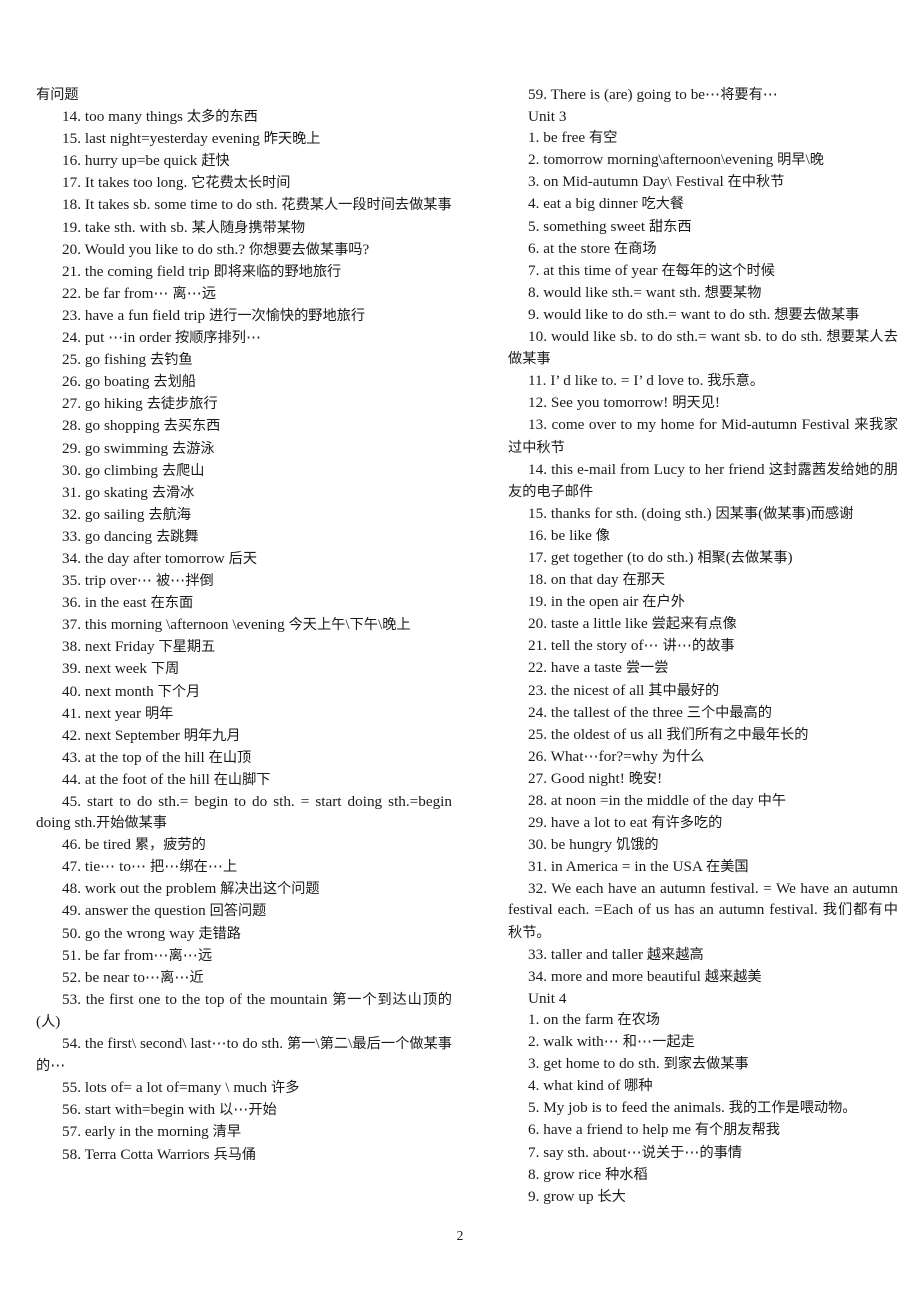 Image resolution: width=920 pixels, height=1302 pixels. I want to click on cjk-text: 越来越美, so click(733, 976).